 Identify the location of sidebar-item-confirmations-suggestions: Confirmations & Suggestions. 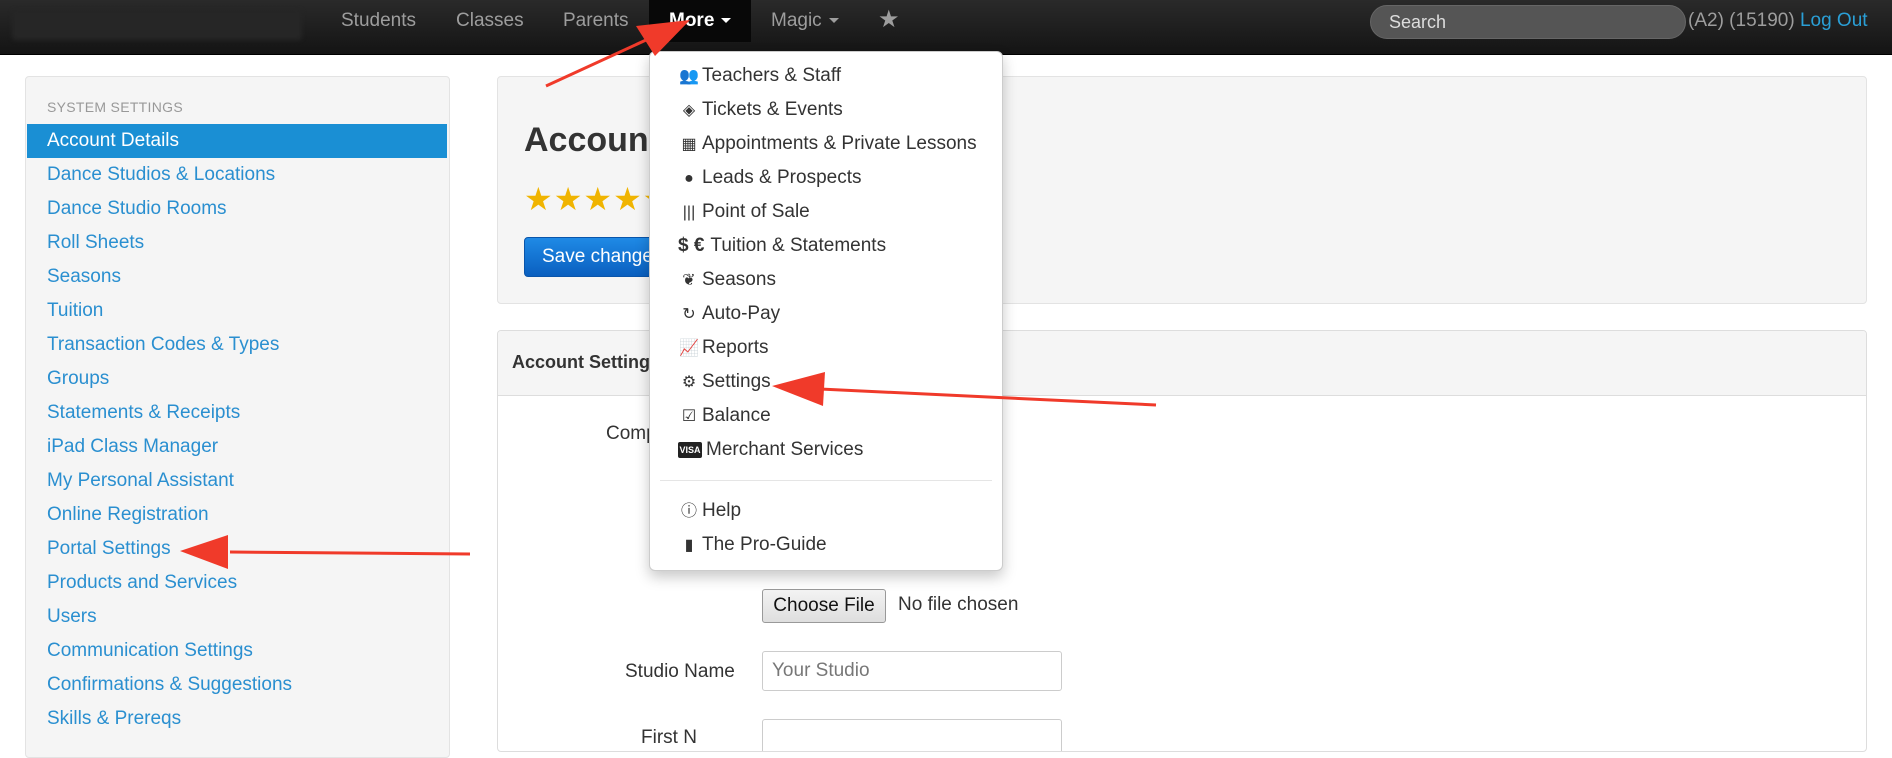
(237, 685).